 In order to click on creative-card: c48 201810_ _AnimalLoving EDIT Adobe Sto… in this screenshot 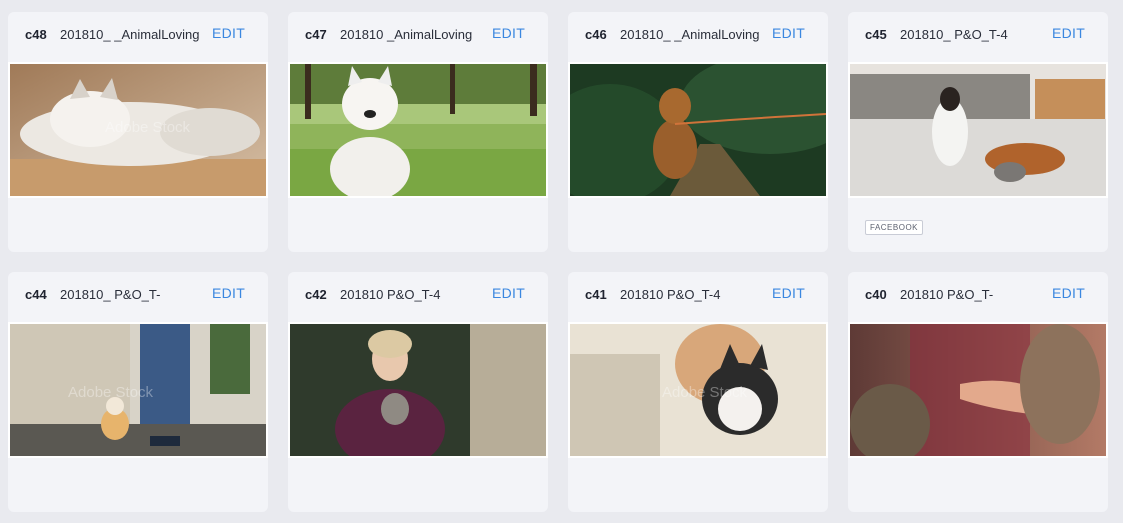, I will do `click(138, 132)`.